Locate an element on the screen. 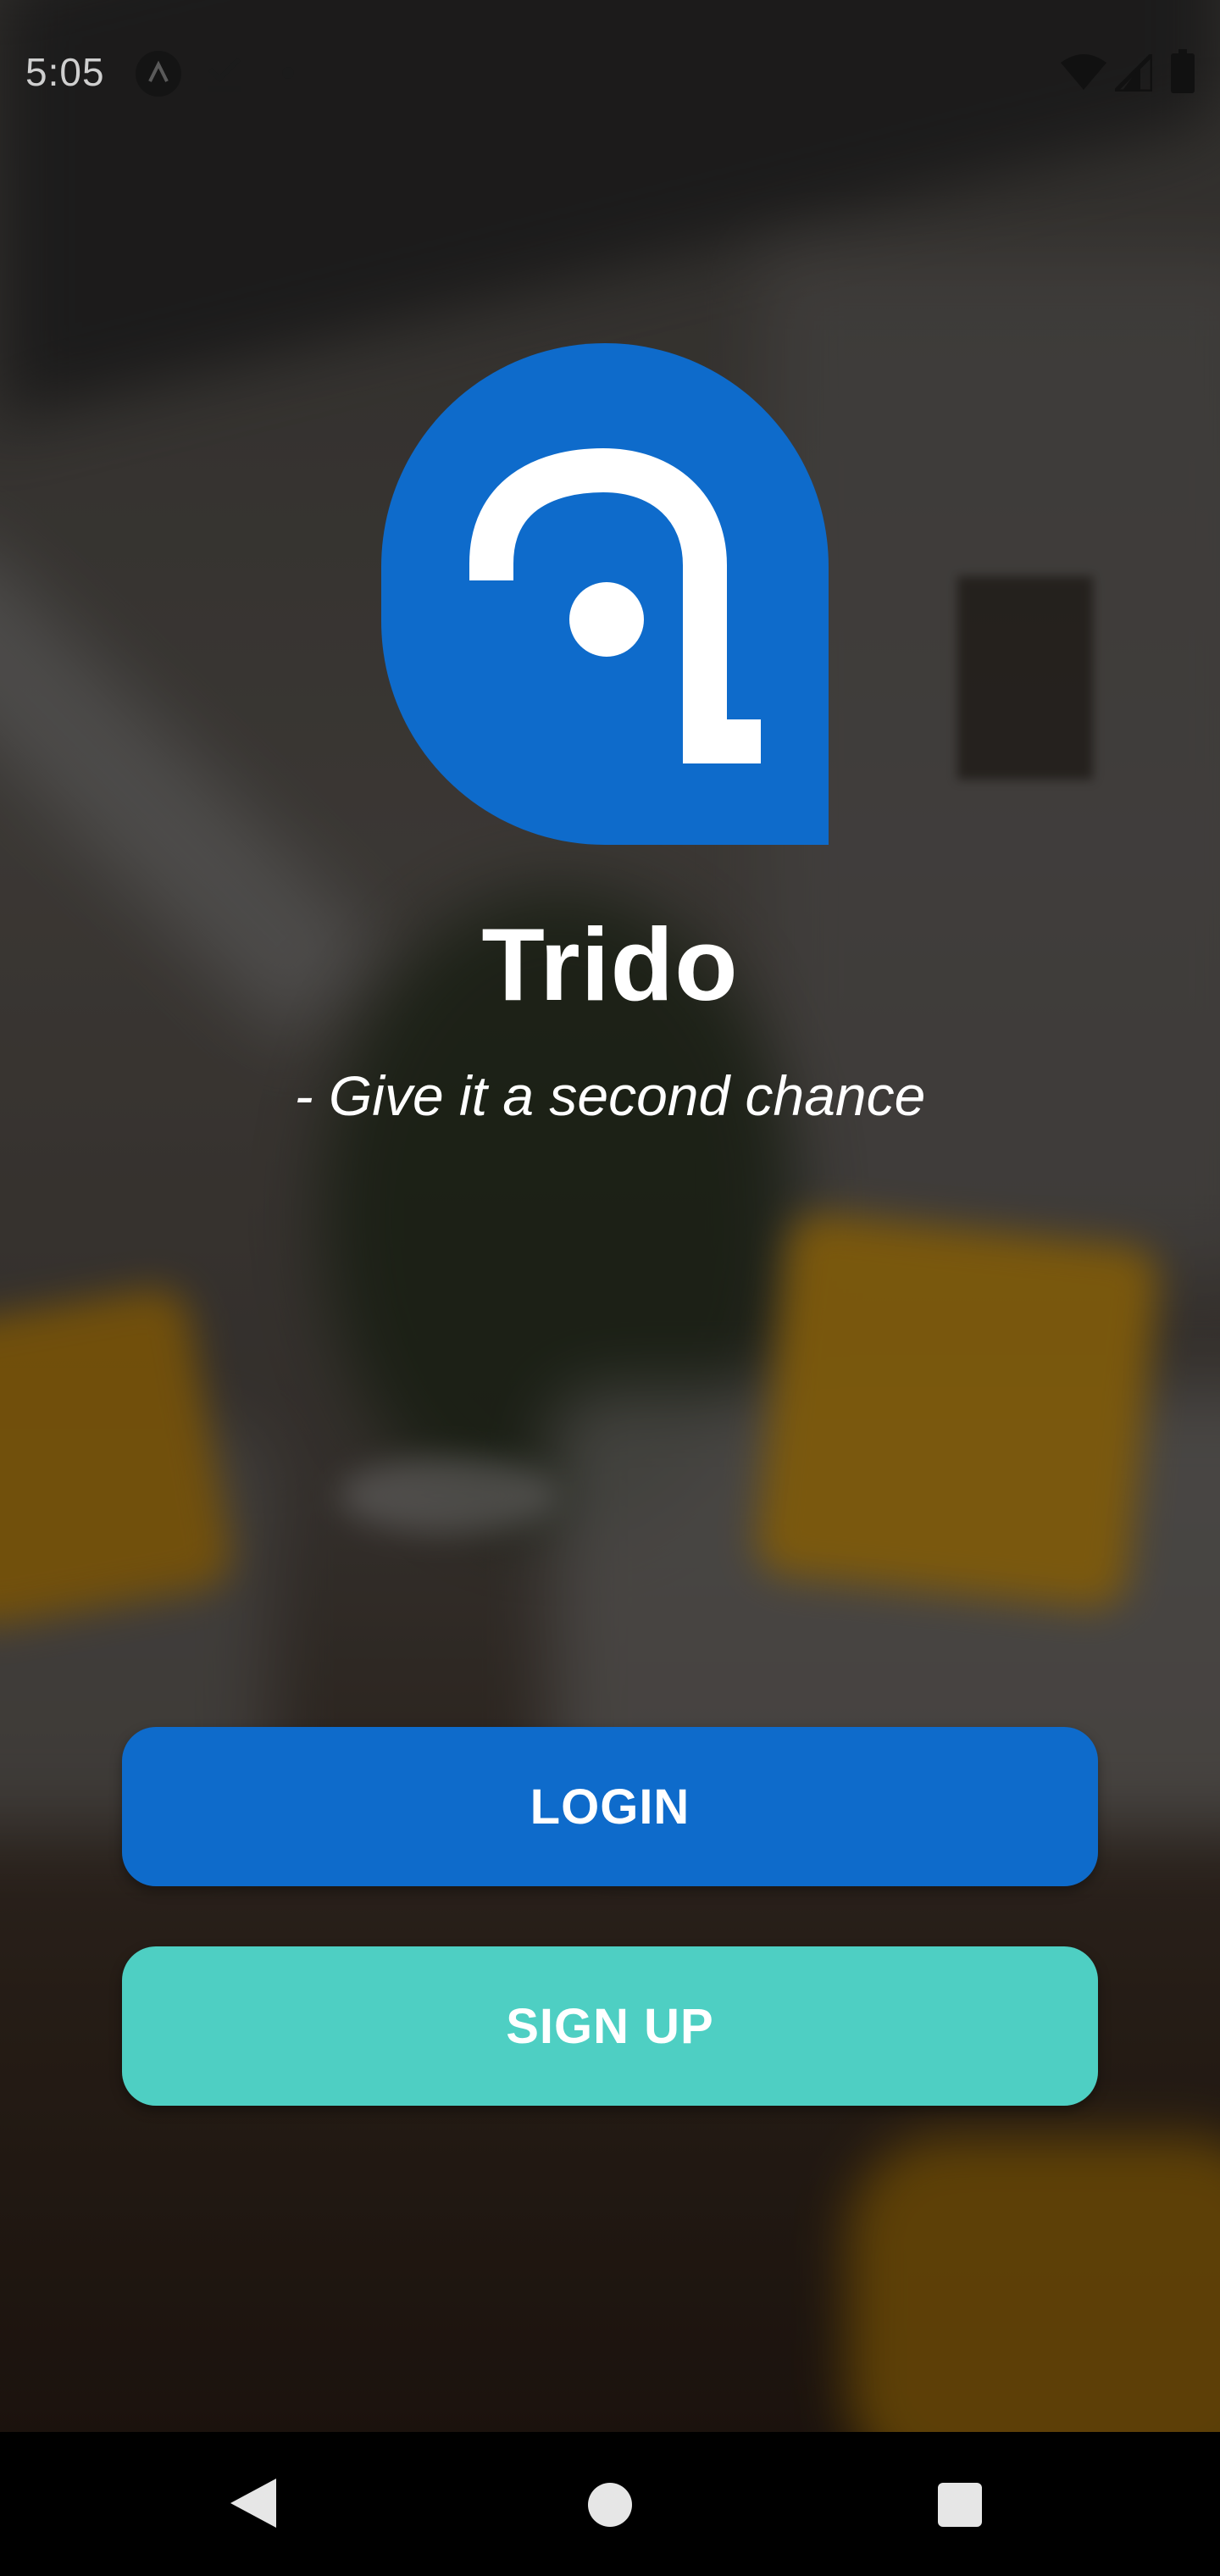  home-icon is located at coordinates (610, 2505).